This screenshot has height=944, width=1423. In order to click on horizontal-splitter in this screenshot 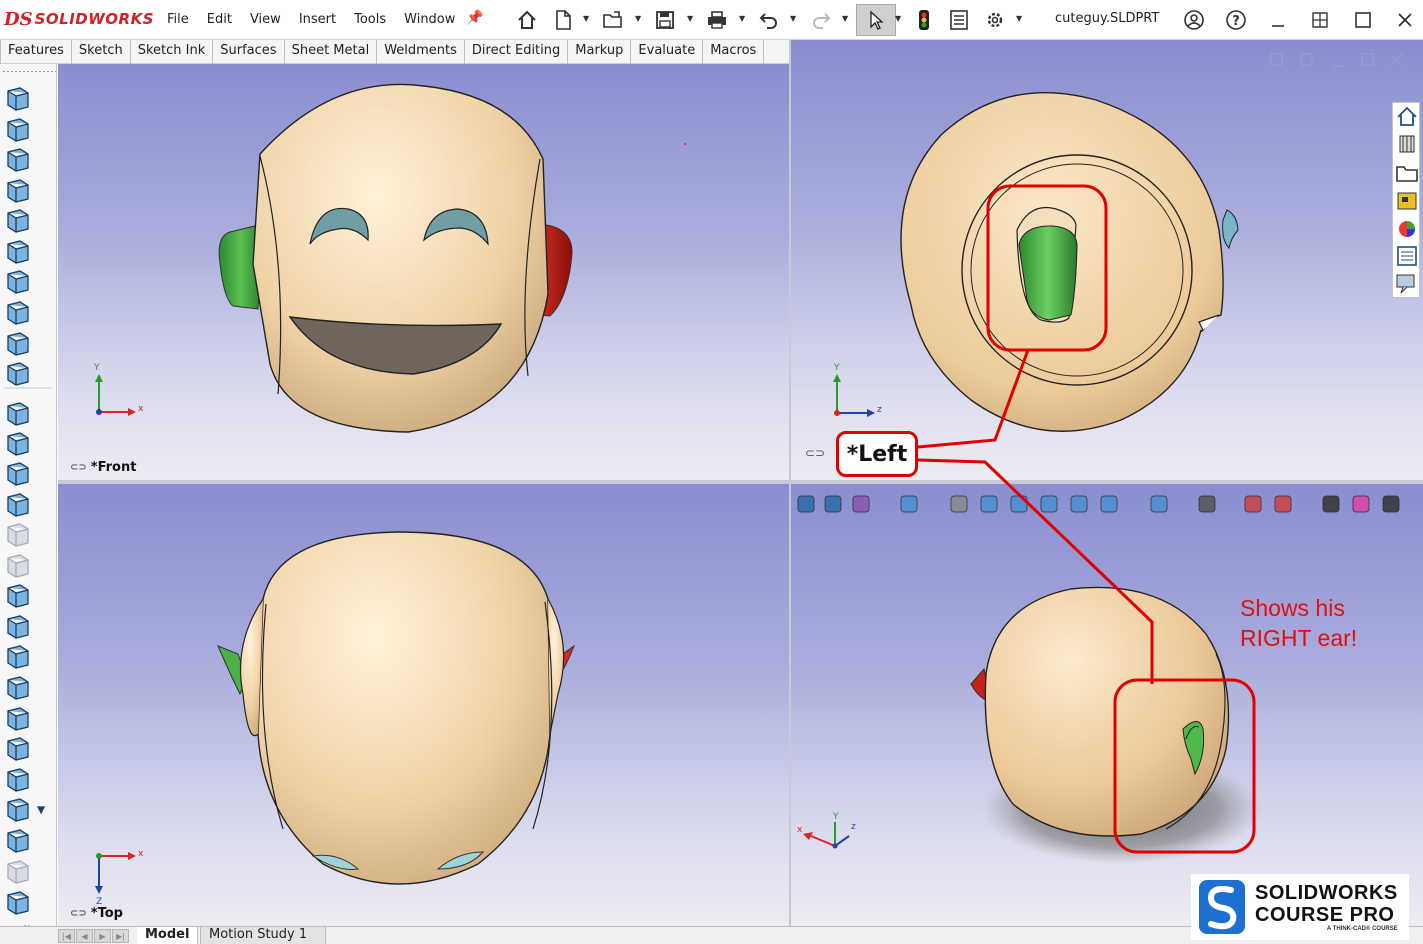, I will do `click(740, 482)`.